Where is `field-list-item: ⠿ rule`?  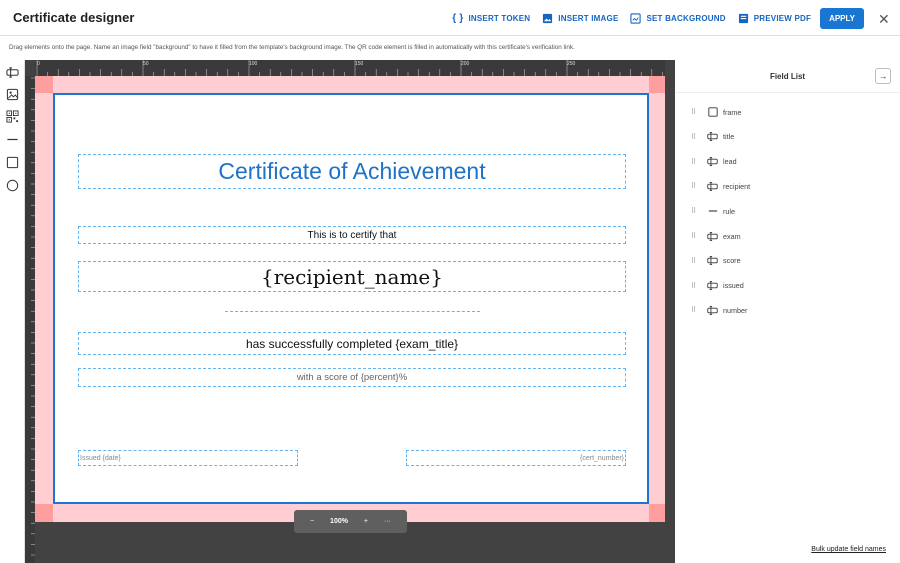 field-list-item: ⠿ rule is located at coordinates (713, 211).